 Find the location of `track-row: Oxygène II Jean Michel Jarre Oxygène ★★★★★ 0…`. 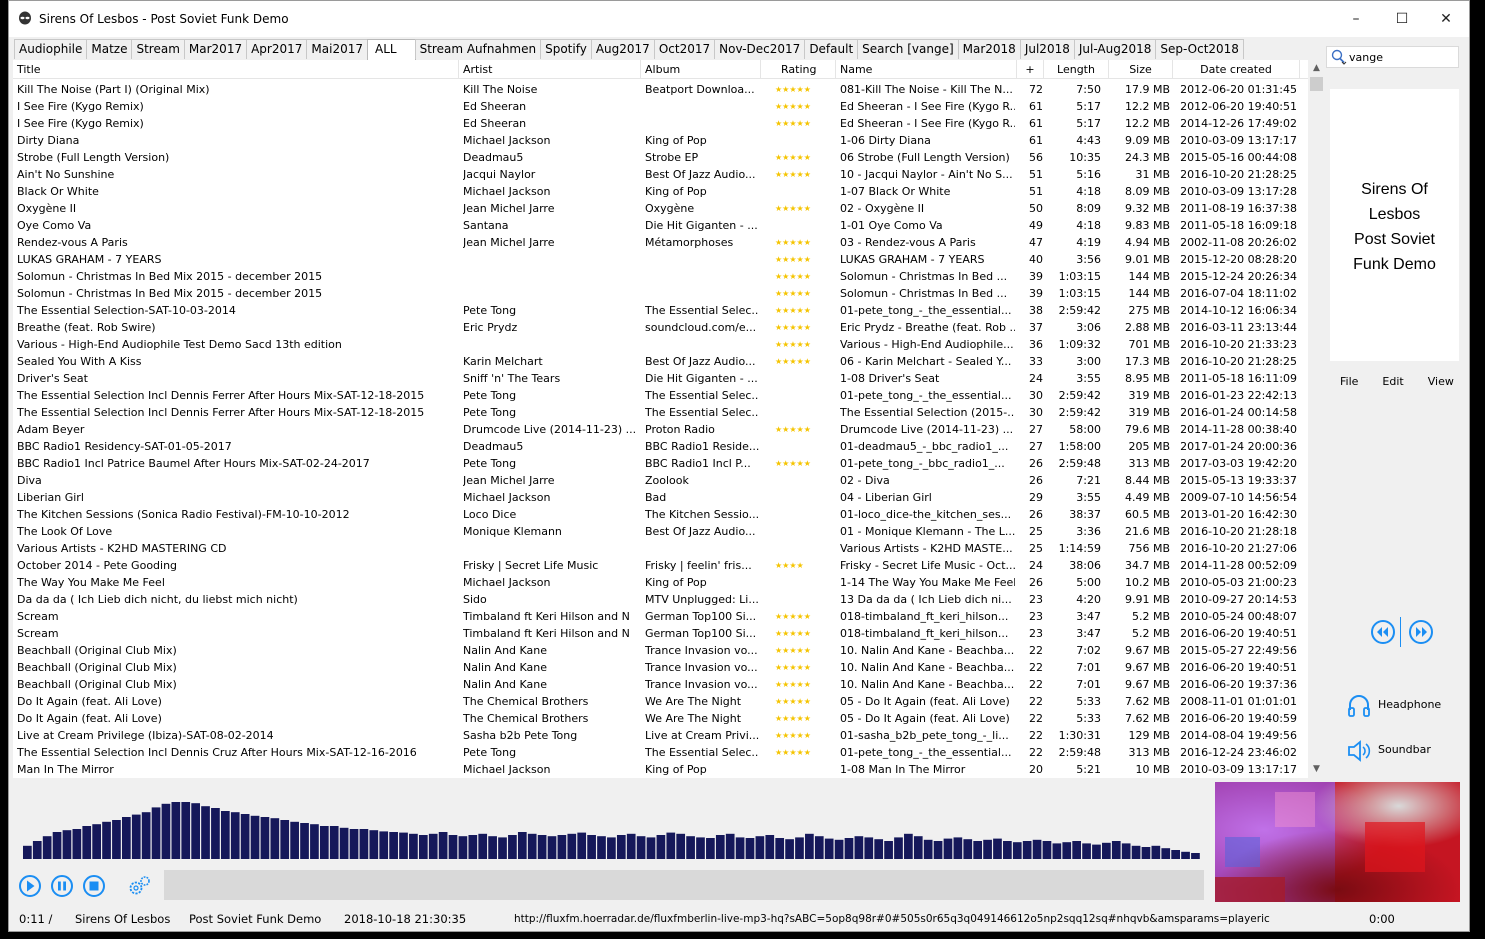

track-row: Oxygène II Jean Michel Jarre Oxygène ★★★★★ 0… is located at coordinates (660, 208).